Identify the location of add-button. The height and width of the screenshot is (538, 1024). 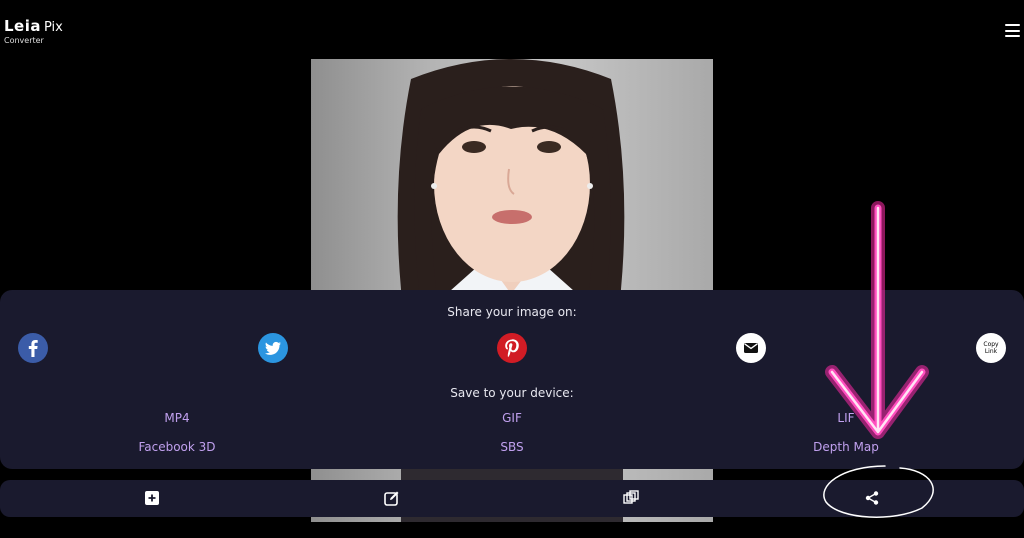
(152, 498).